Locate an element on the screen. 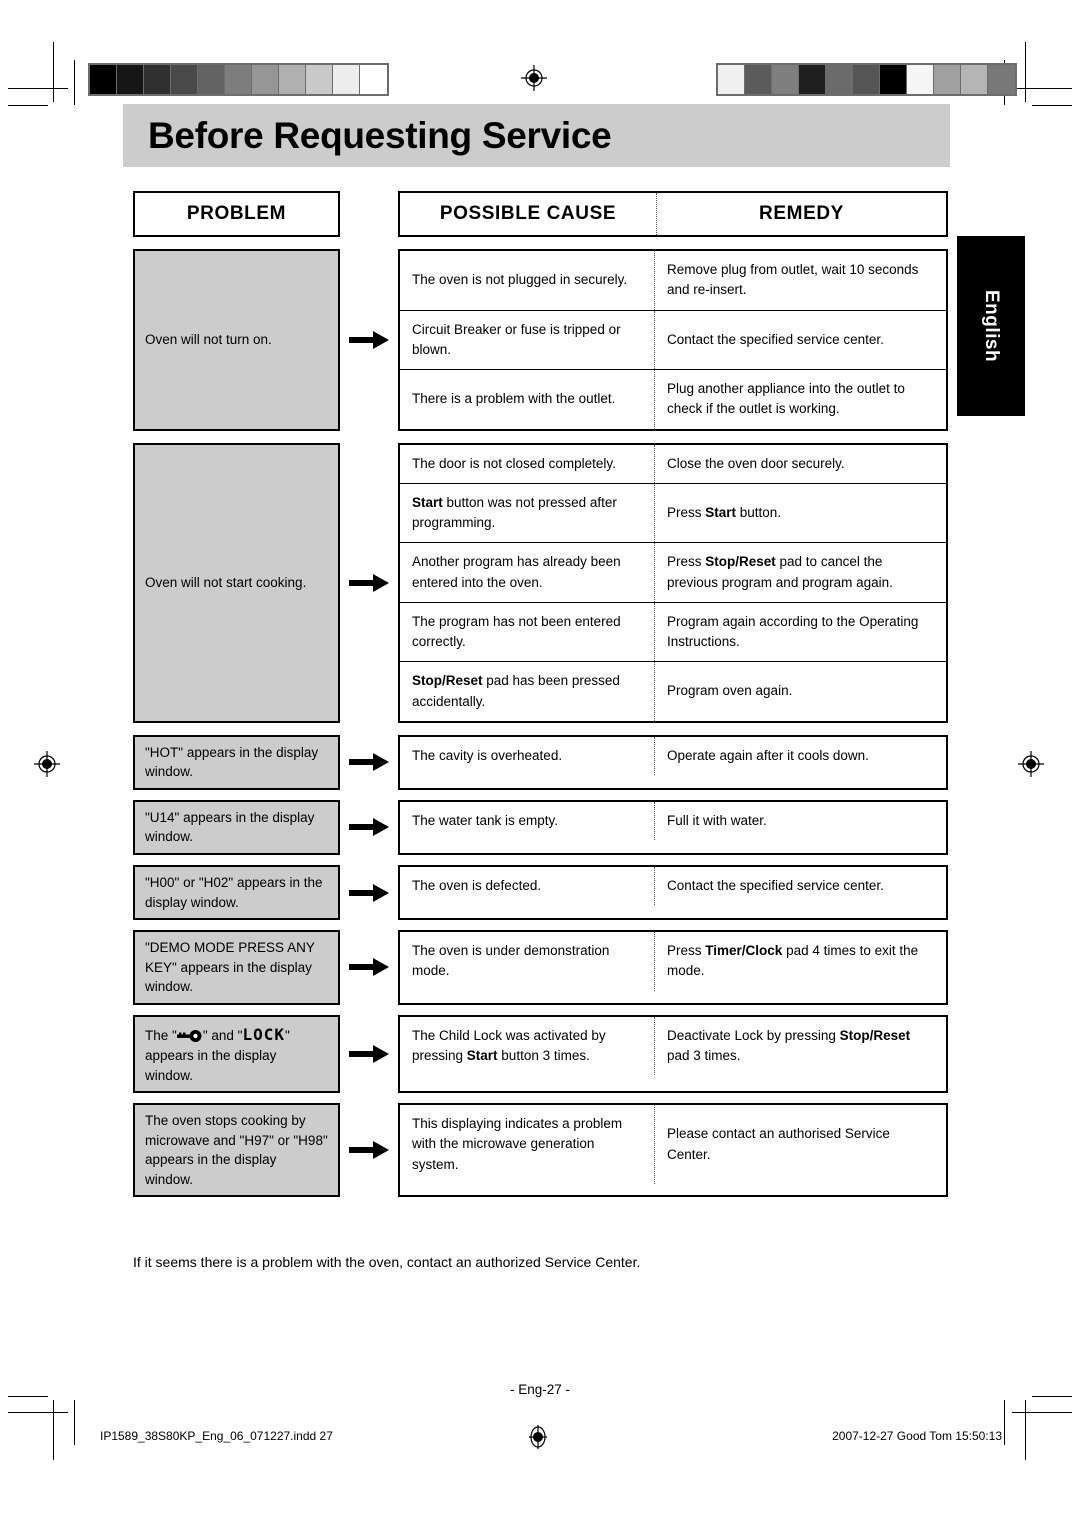 The width and height of the screenshot is (1080, 1528). key-icon-svg is located at coordinates (189, 1035).